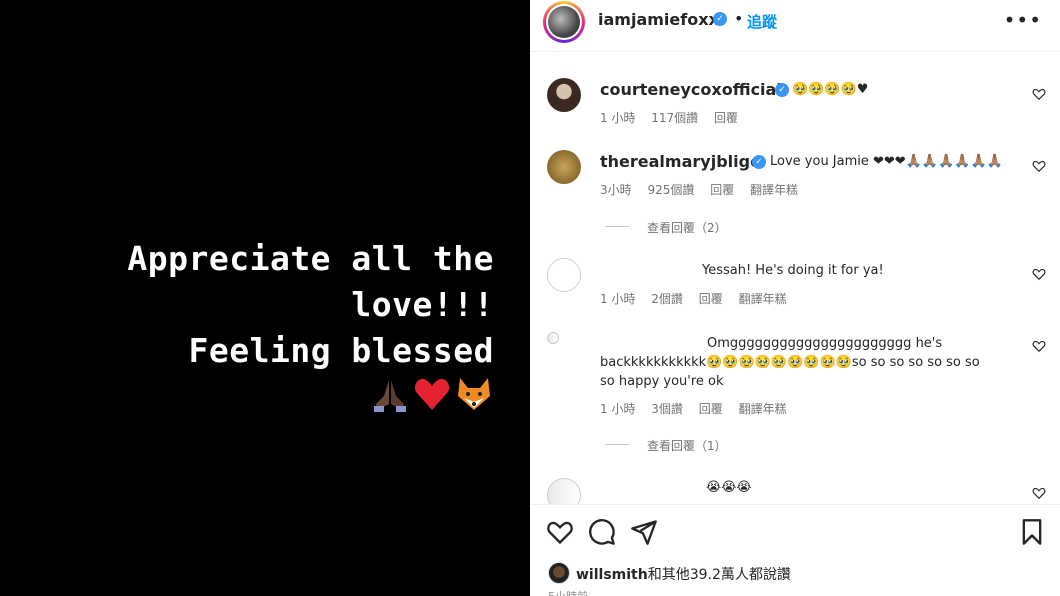 The width and height of the screenshot is (1060, 596). I want to click on save-bookmark-icon, so click(1032, 532).